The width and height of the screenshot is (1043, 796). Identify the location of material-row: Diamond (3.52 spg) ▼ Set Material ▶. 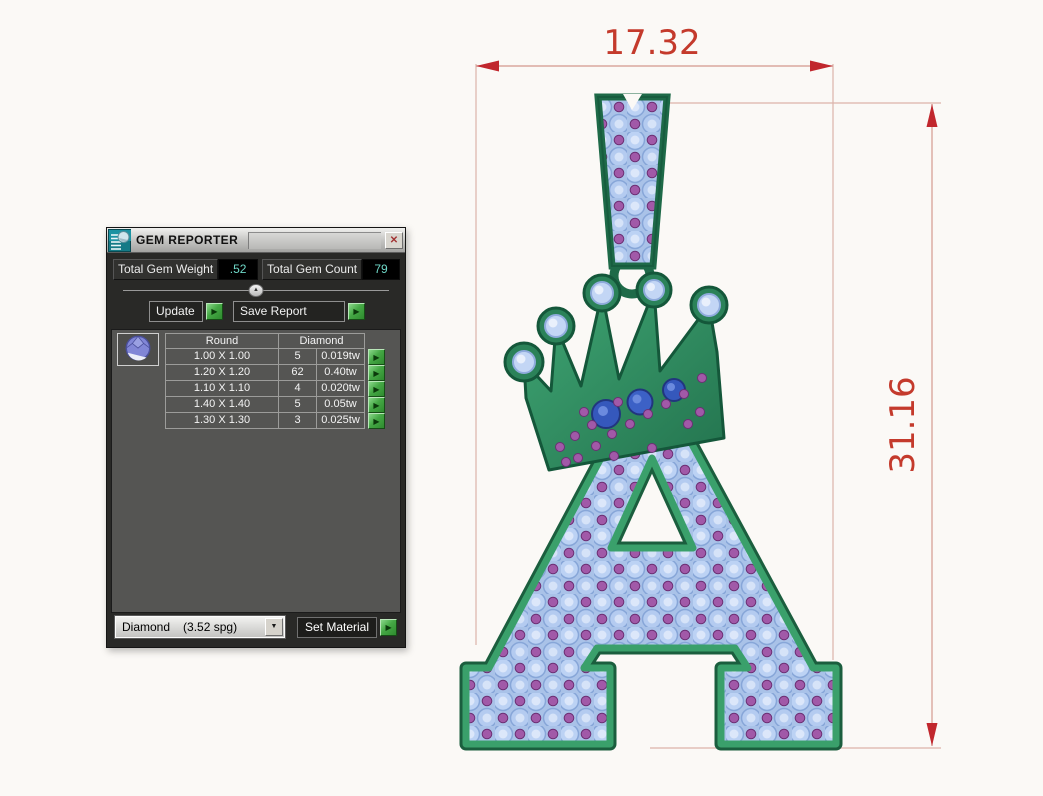
(256, 630).